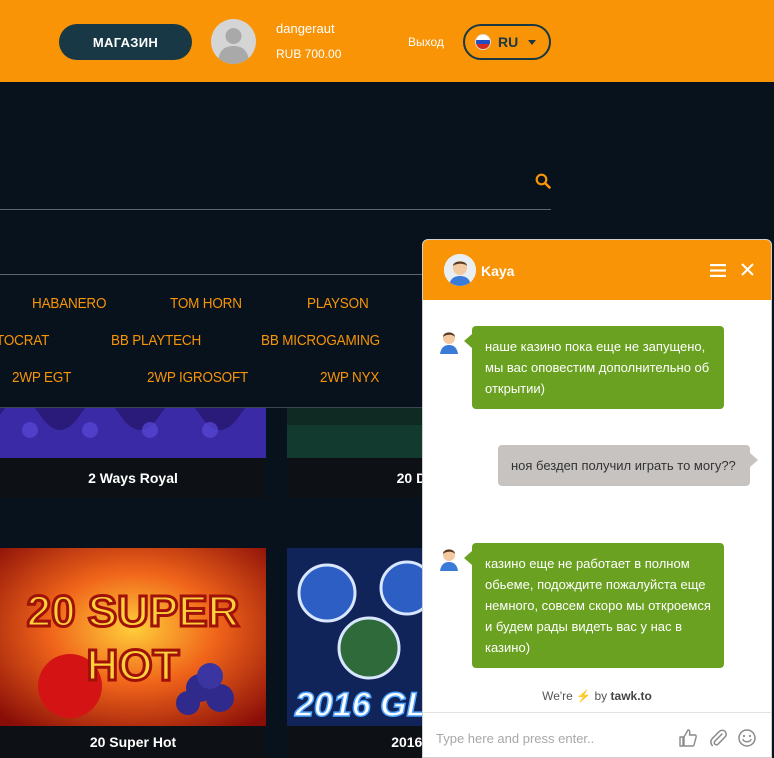 This screenshot has height=758, width=774. I want to click on close-icon, so click(747, 269).